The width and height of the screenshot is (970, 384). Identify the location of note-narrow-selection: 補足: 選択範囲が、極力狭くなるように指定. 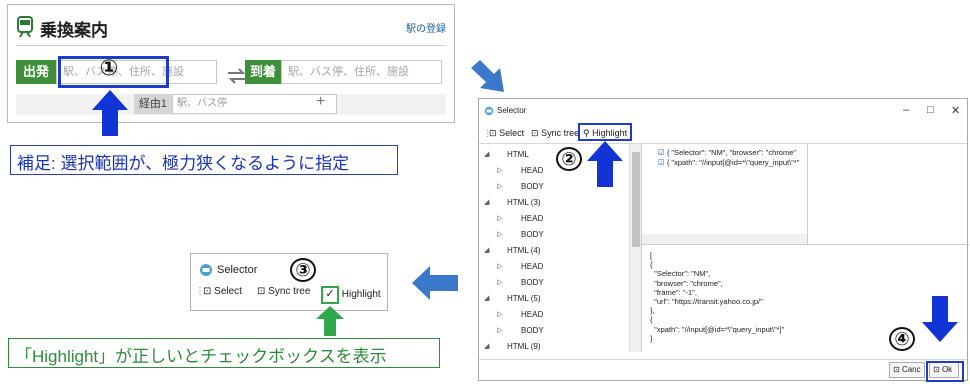
(204, 160).